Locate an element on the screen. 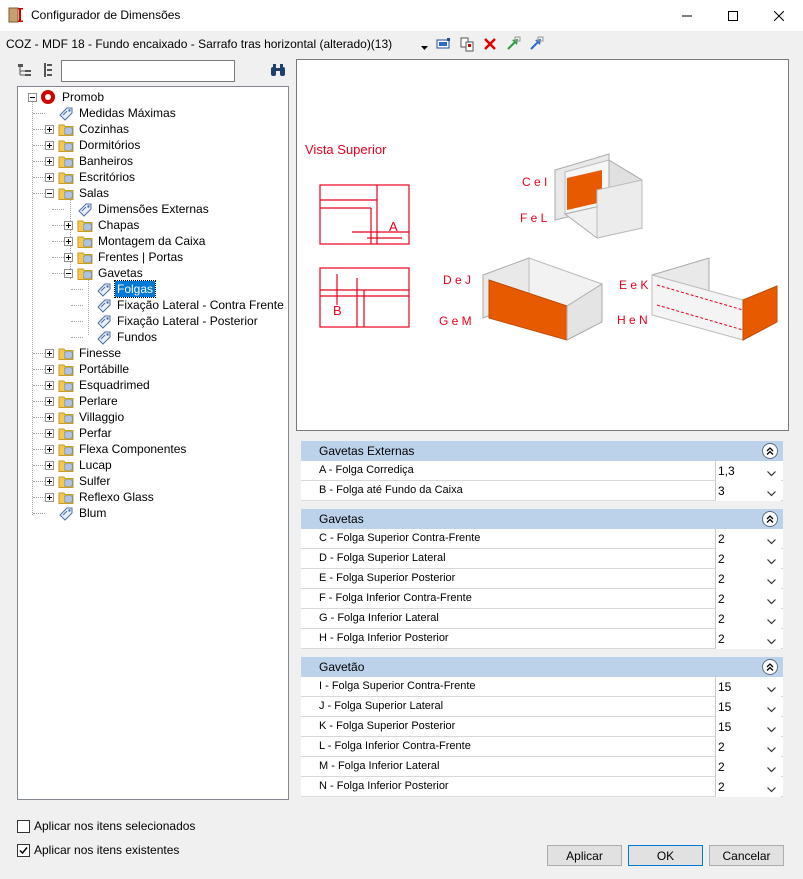 The height and width of the screenshot is (879, 803). tree-node-medidas-m-ximas: Medidas Máximas is located at coordinates (127, 113).